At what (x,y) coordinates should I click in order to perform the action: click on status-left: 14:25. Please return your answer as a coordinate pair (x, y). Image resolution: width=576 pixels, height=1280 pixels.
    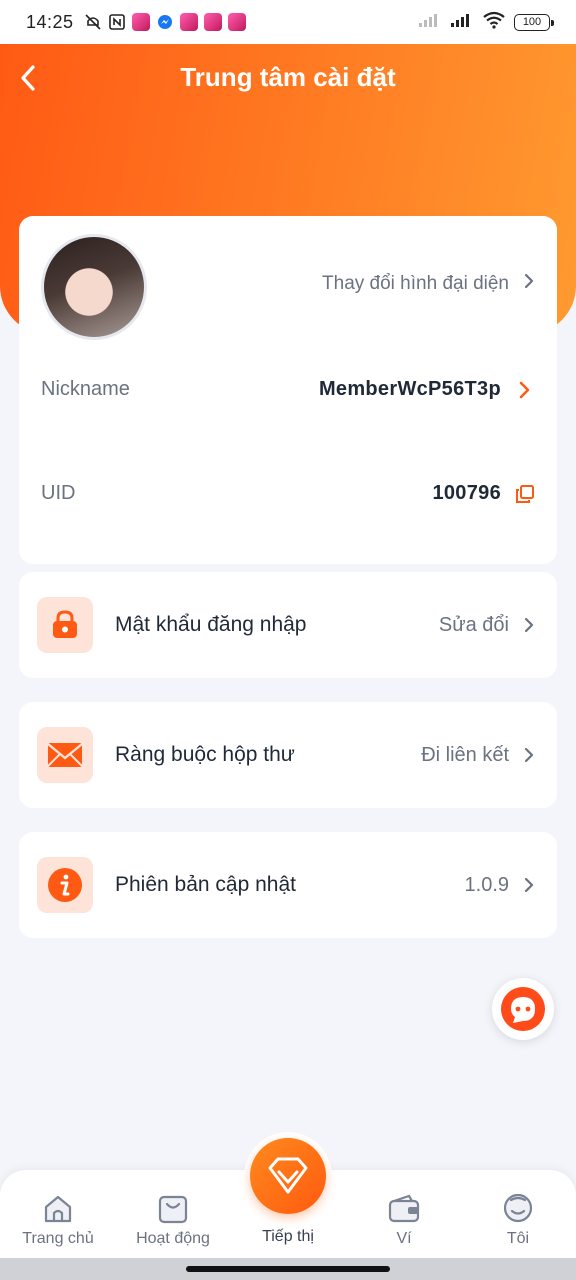
    Looking at the image, I should click on (136, 22).